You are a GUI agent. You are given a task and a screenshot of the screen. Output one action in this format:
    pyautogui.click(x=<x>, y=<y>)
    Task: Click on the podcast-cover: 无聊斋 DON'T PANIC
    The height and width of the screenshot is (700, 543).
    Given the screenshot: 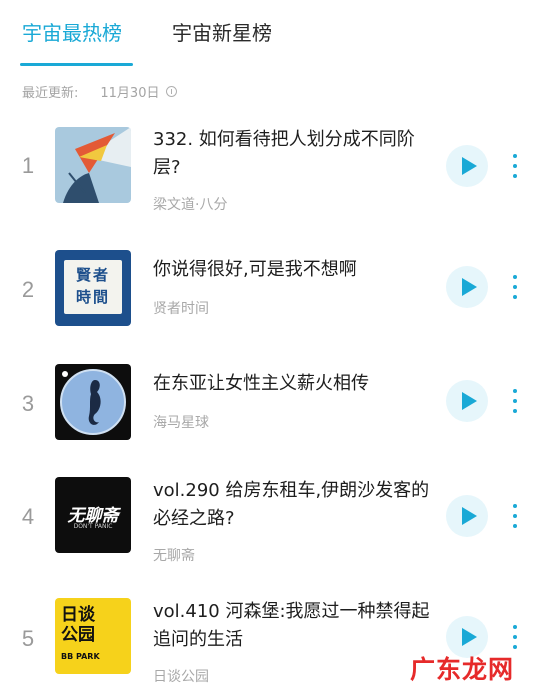 What is the action you would take?
    pyautogui.click(x=93, y=515)
    